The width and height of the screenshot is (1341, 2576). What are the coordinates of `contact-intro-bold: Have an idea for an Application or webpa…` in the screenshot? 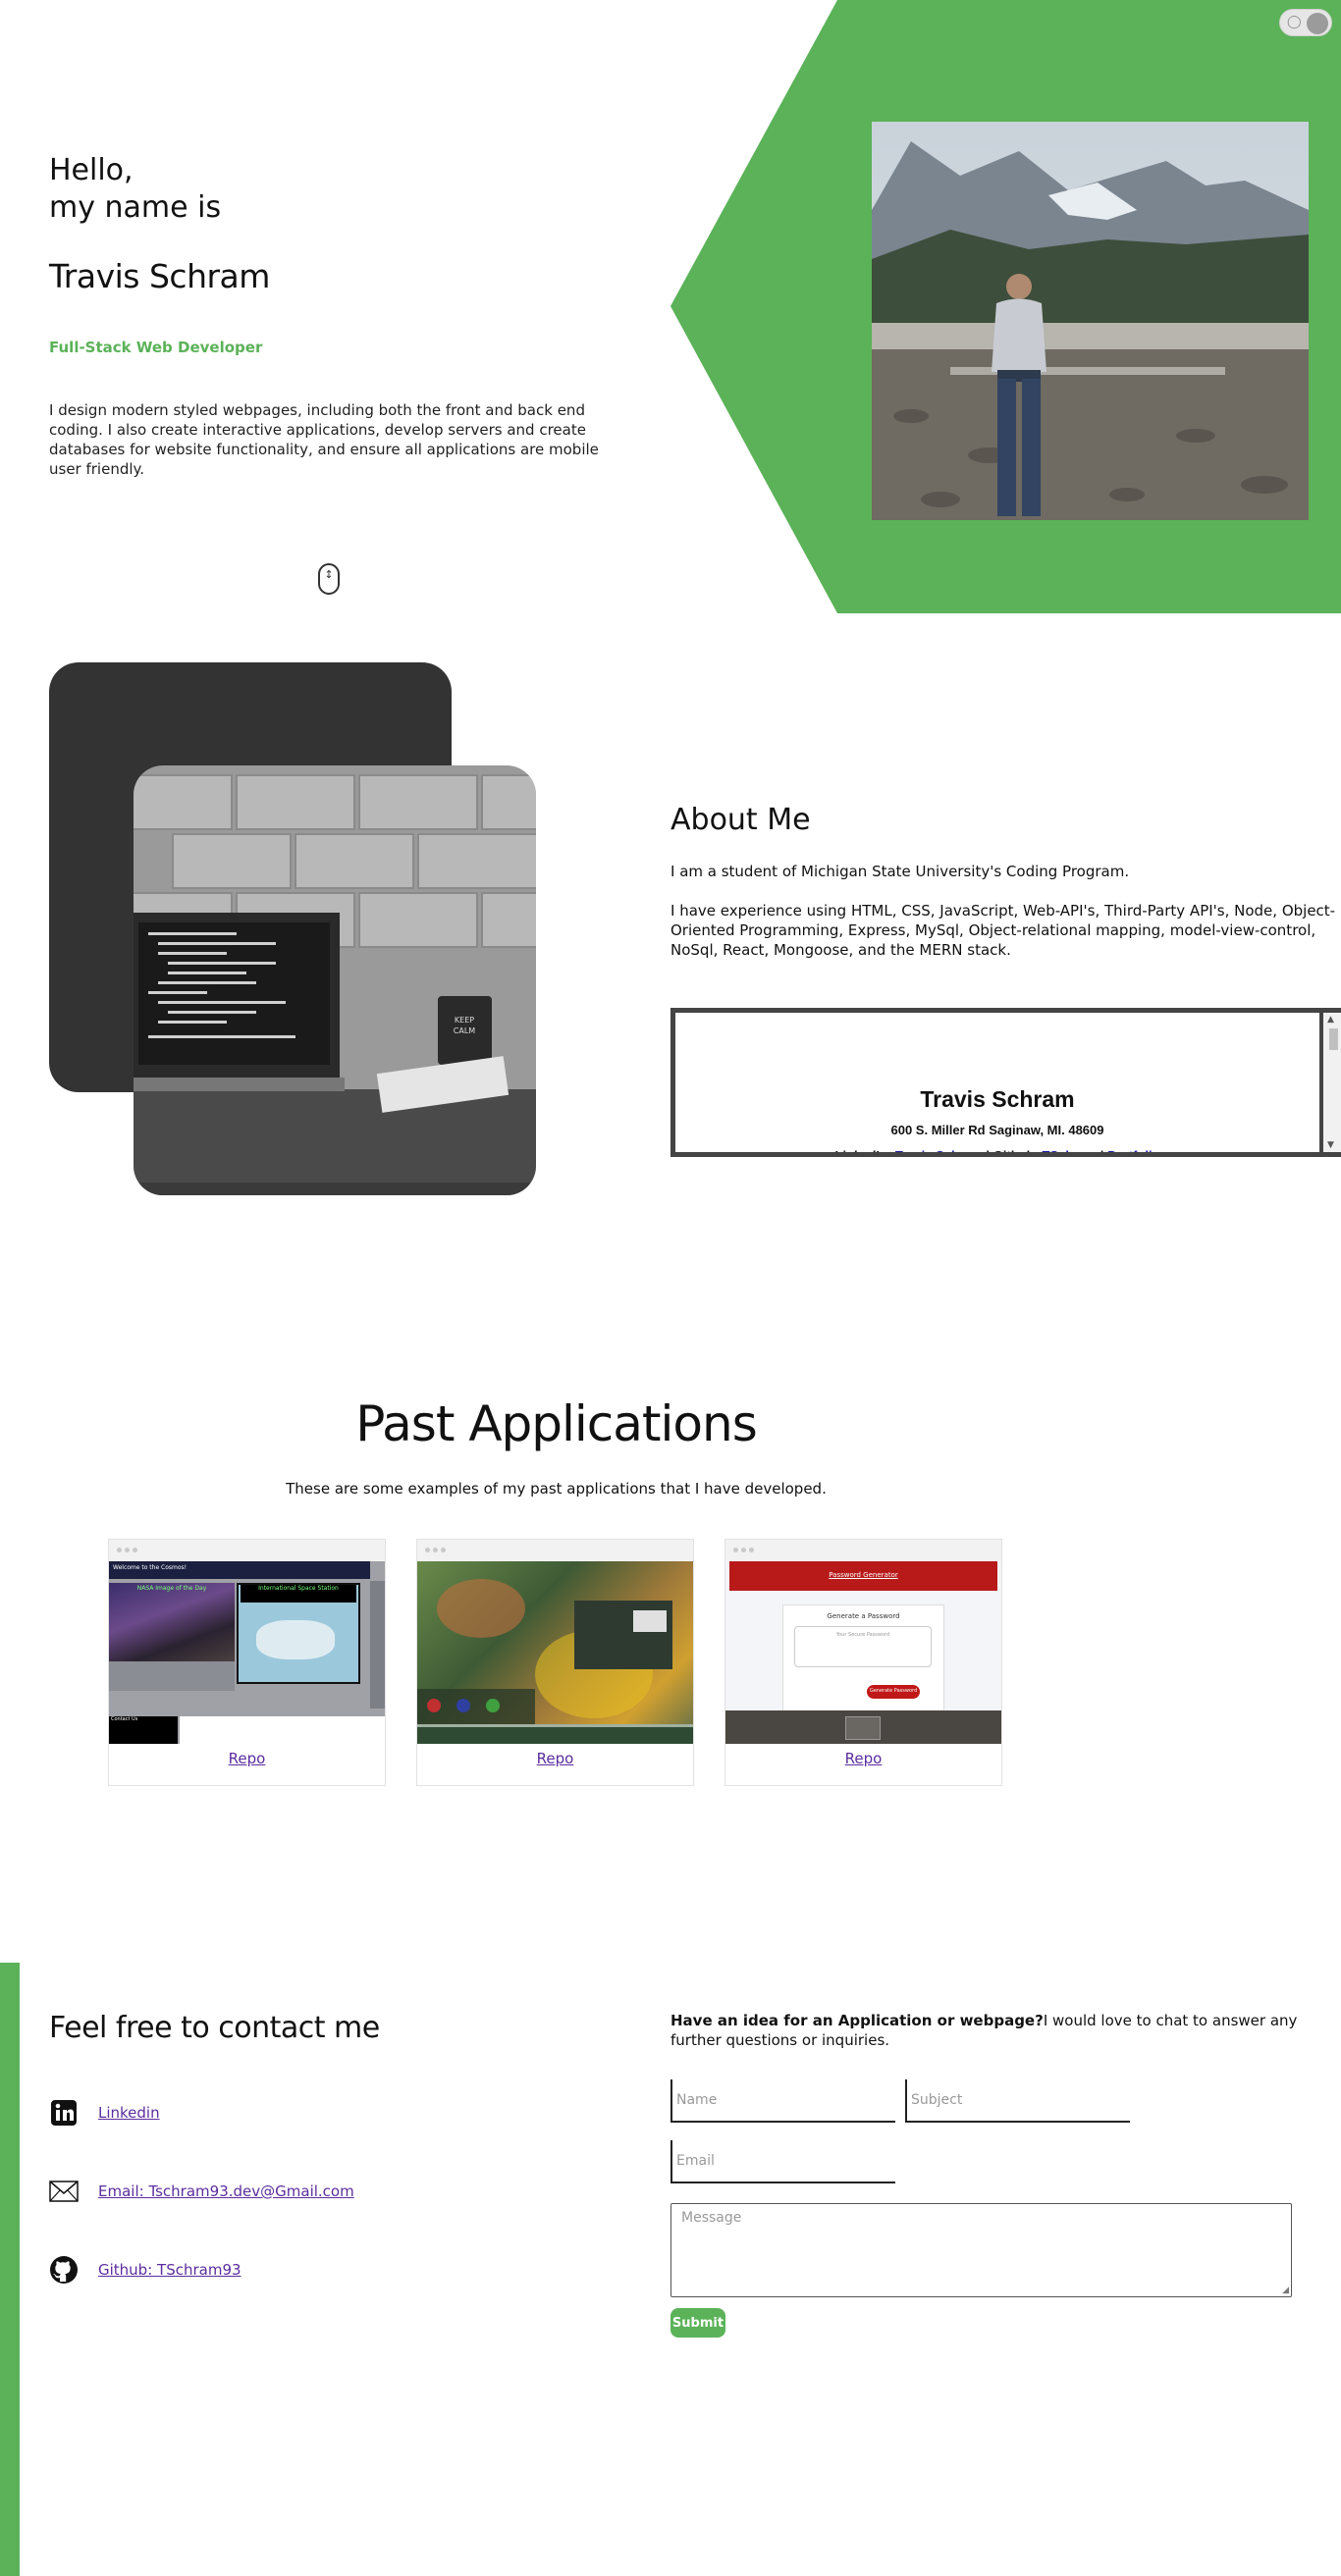 It's located at (857, 2020).